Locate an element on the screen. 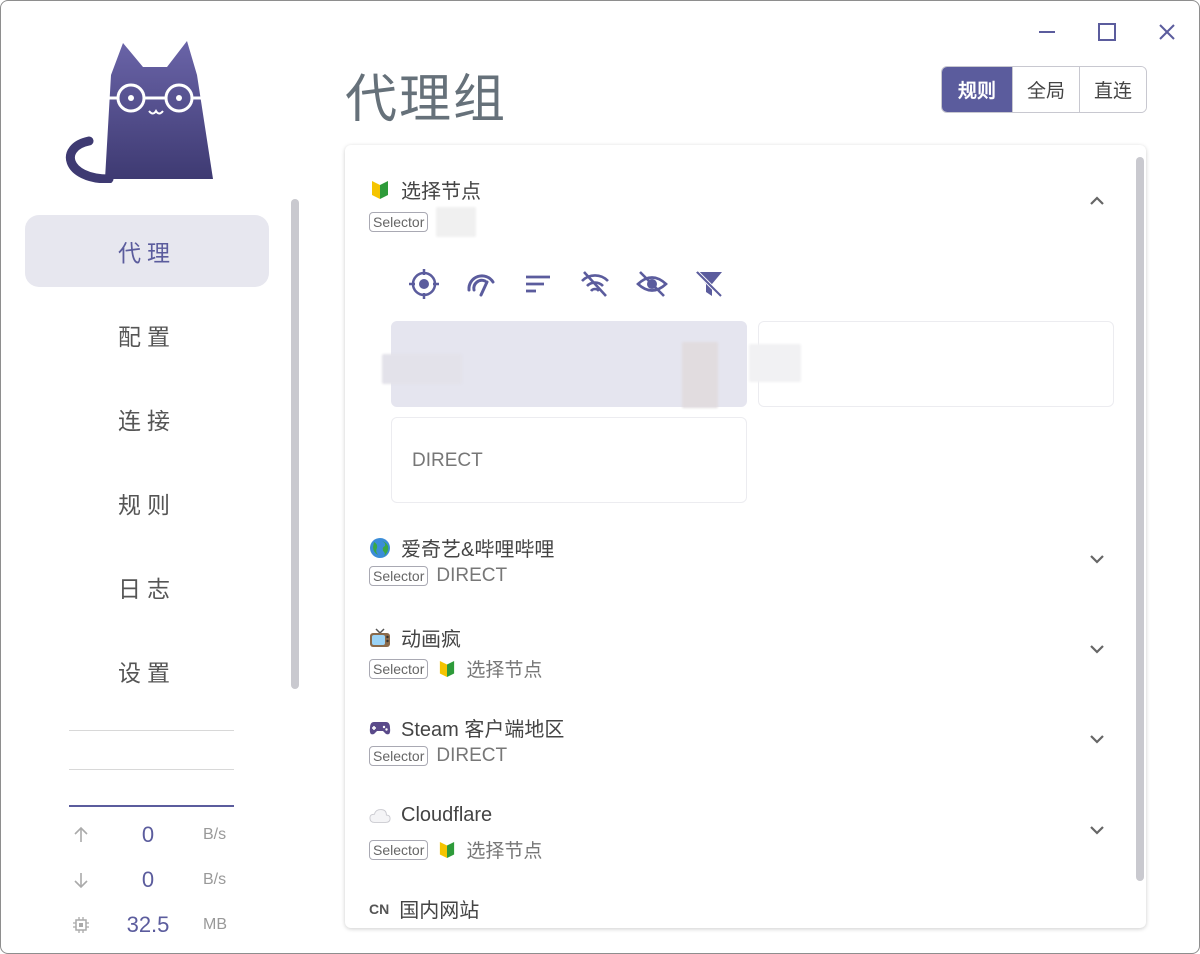  sidebar-item-label: 连接 is located at coordinates (147, 421).